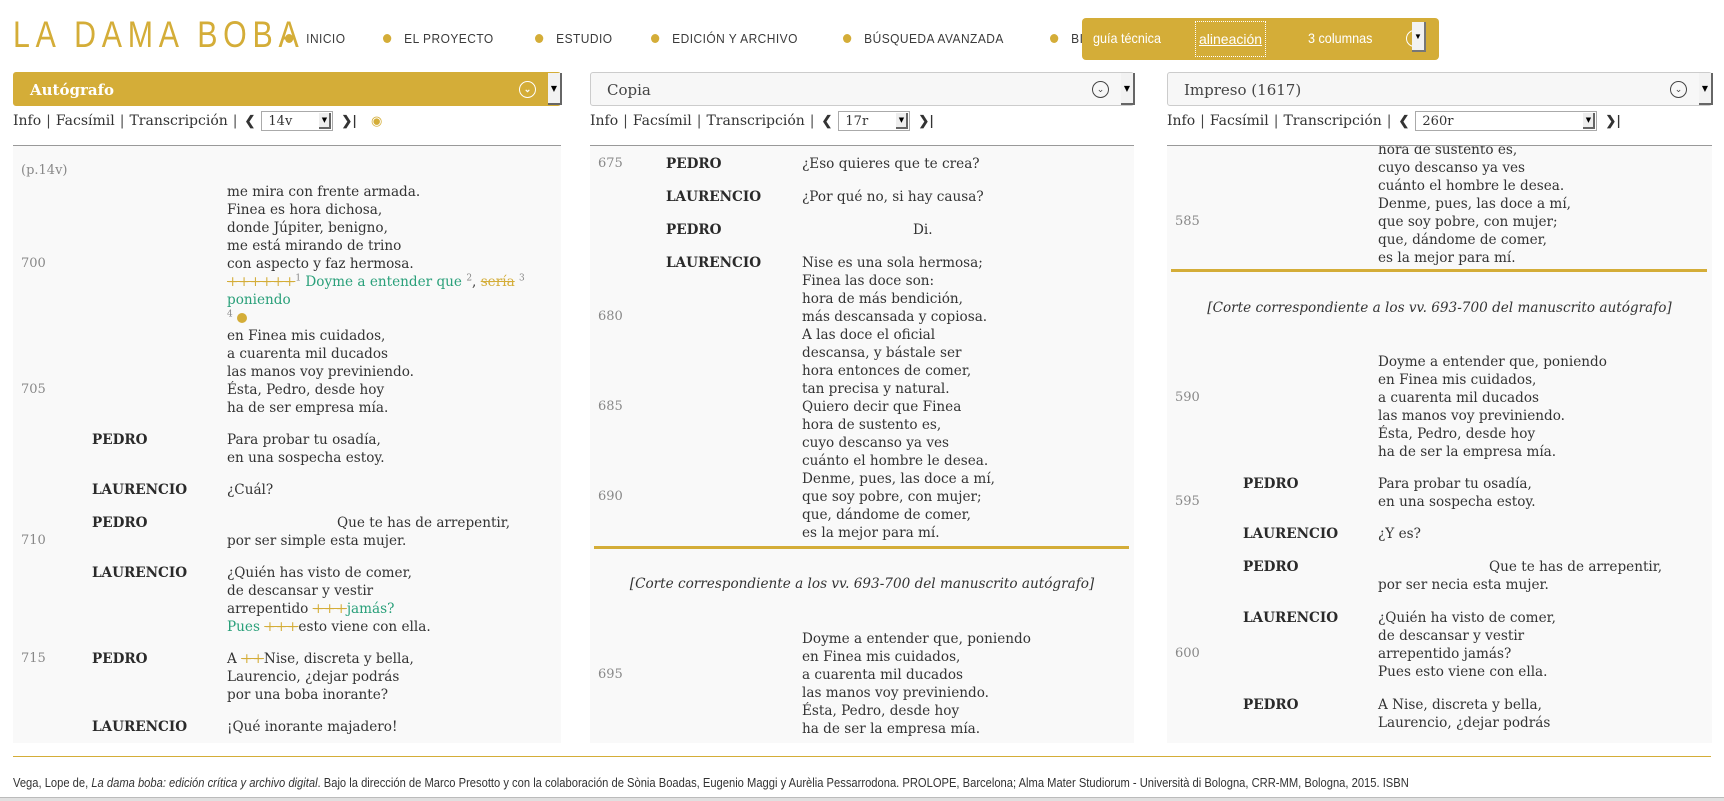  Describe the element at coordinates (862, 756) in the screenshot. I see `footer-divider` at that location.